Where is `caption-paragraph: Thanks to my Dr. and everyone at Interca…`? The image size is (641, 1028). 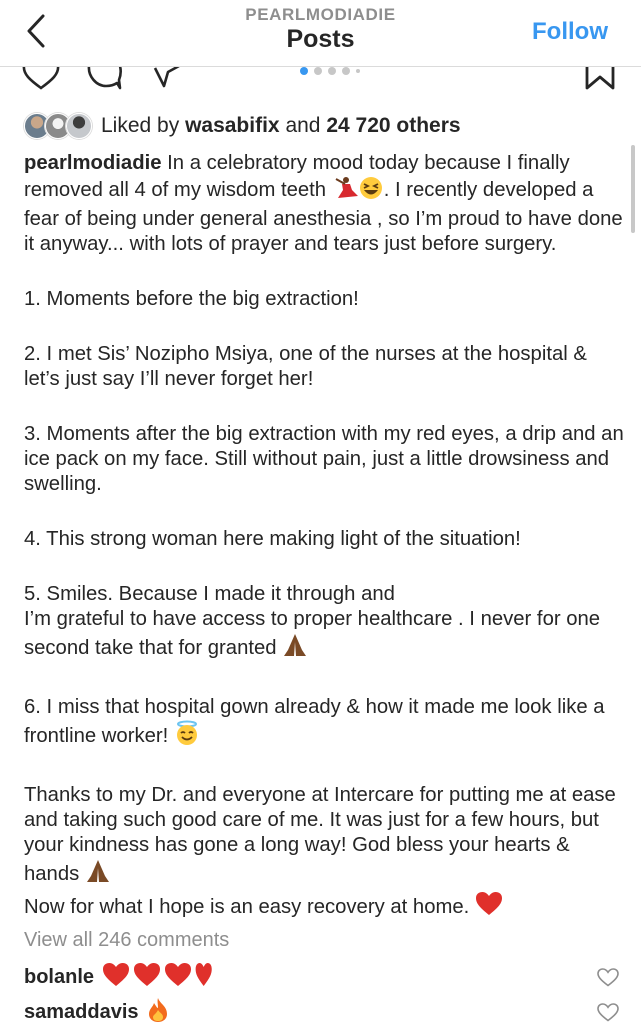
caption-paragraph: Thanks to my Dr. and everyone at Interca… is located at coordinates (324, 853).